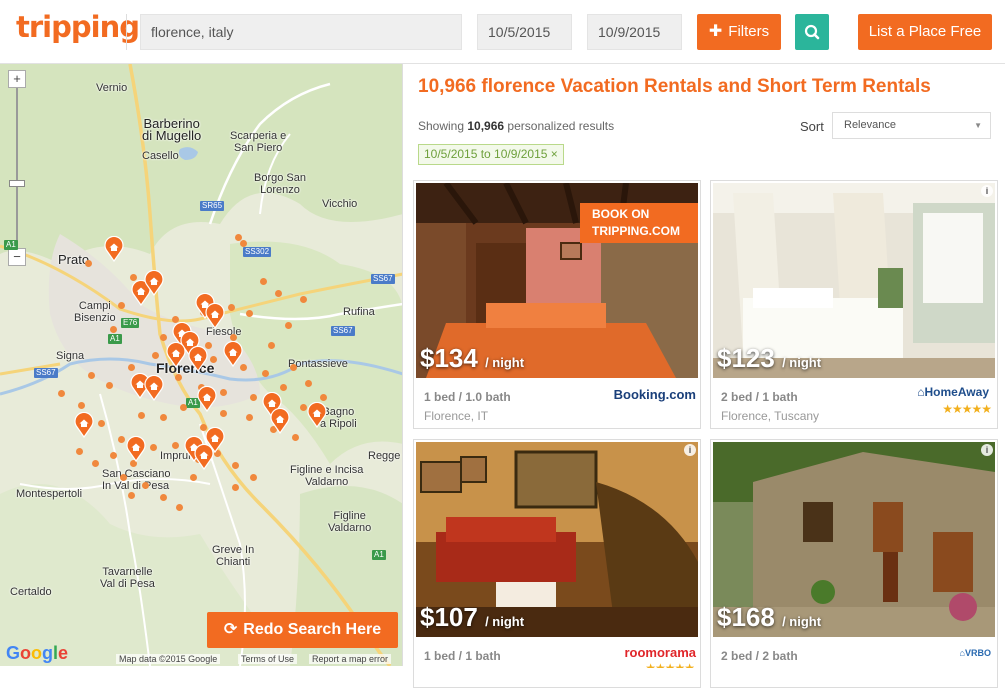 The image size is (1005, 688). Describe the element at coordinates (327, 476) in the screenshot. I see `map-label-figline: Figline e Incisa Valdarno` at that location.